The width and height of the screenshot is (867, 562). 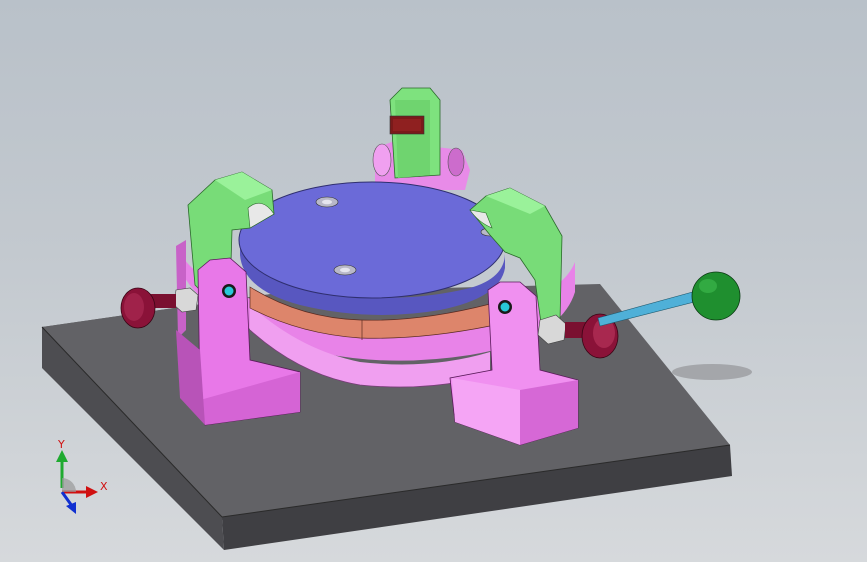 What do you see at coordinates (421, 138) in the screenshot?
I see `clamp-arm-back` at bounding box center [421, 138].